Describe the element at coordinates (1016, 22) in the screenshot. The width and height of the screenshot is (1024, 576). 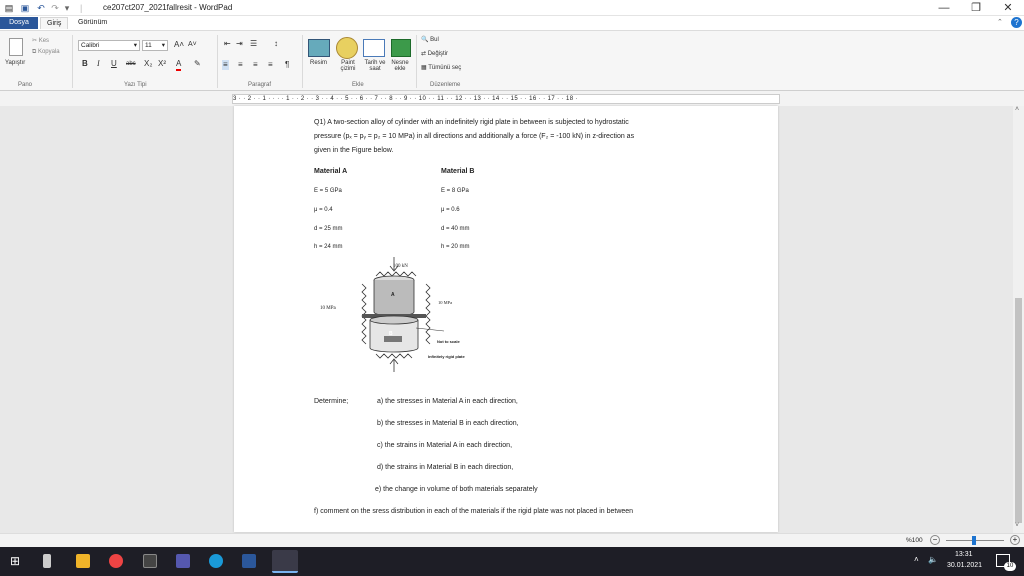
I see `help-icon: ?` at that location.